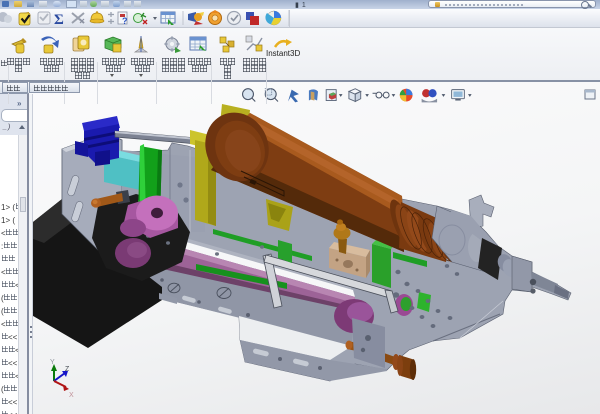 This screenshot has height=414, width=600. Describe the element at coordinates (67, 369) in the screenshot. I see `svg-text: Z` at that location.